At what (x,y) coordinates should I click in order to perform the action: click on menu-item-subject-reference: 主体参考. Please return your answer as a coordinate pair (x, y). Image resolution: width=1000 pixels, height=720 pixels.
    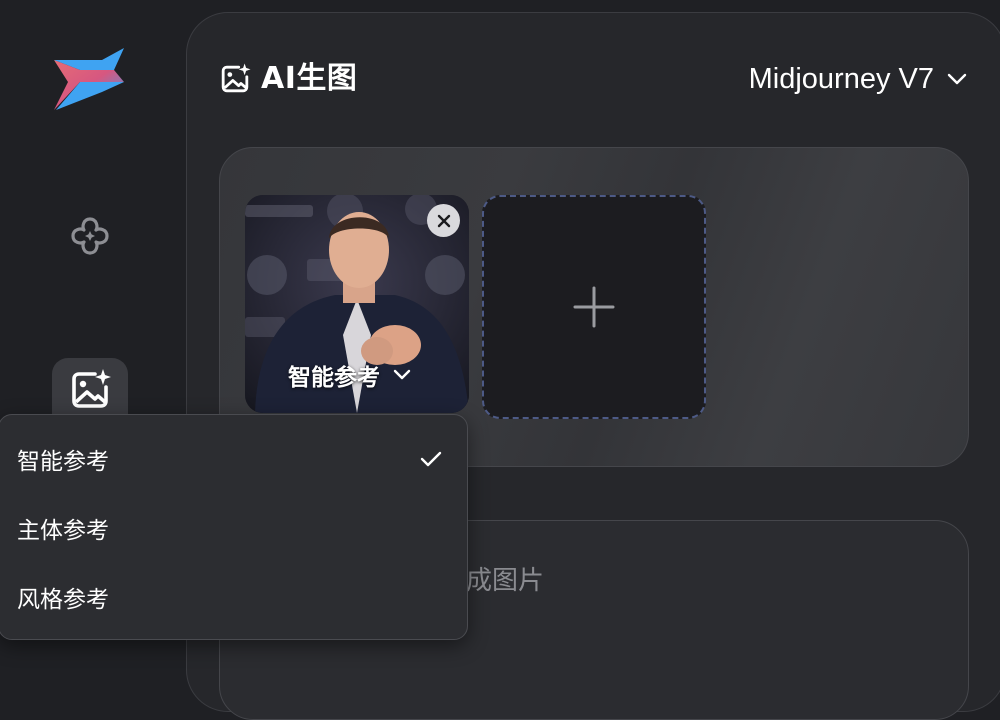
    Looking at the image, I should click on (237, 528).